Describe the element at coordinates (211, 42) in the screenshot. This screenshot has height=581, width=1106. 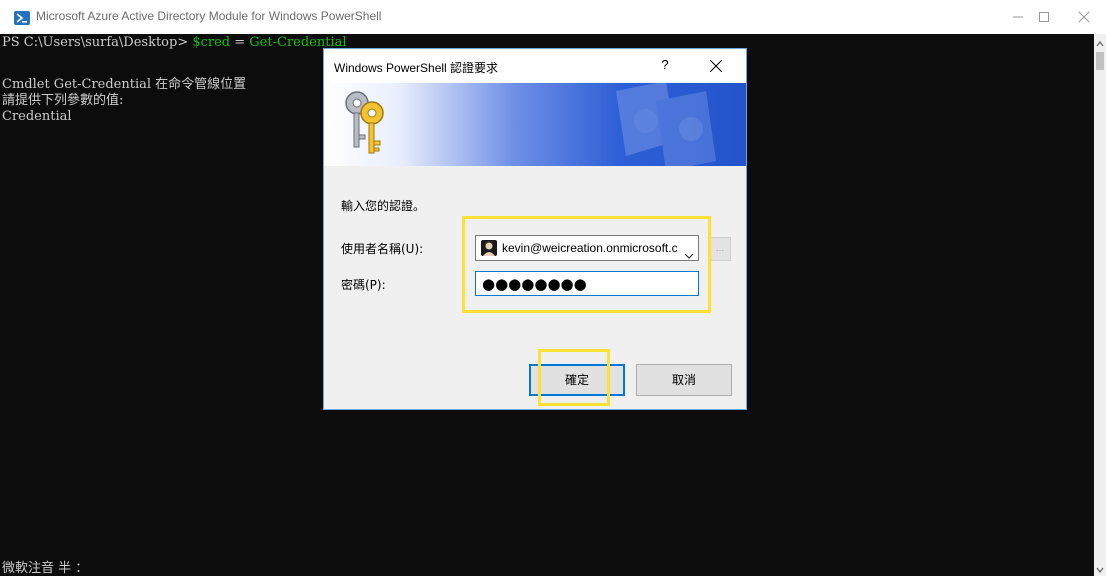
I see `console-variable: $cred` at that location.